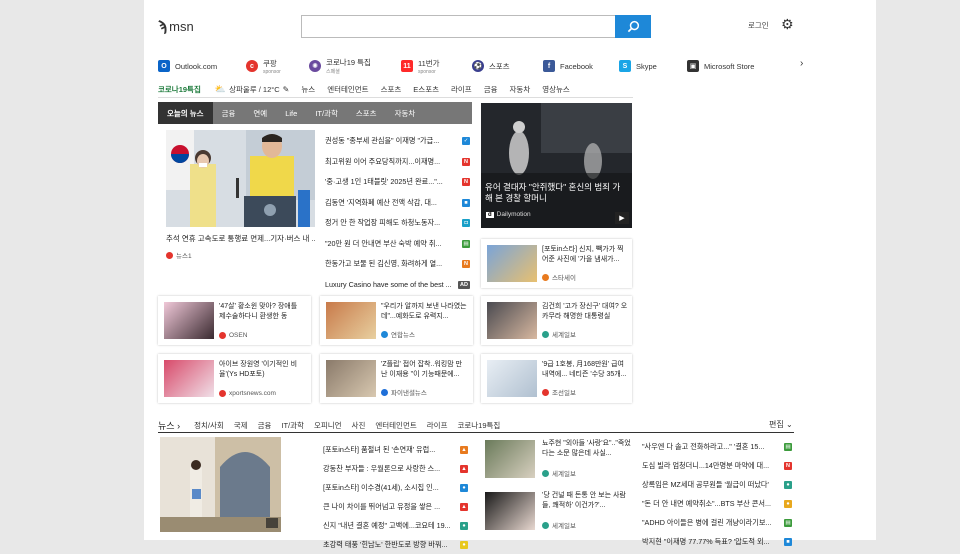  What do you see at coordinates (461, 89) in the screenshot?
I see `nav-item-4: 라이프` at bounding box center [461, 89].